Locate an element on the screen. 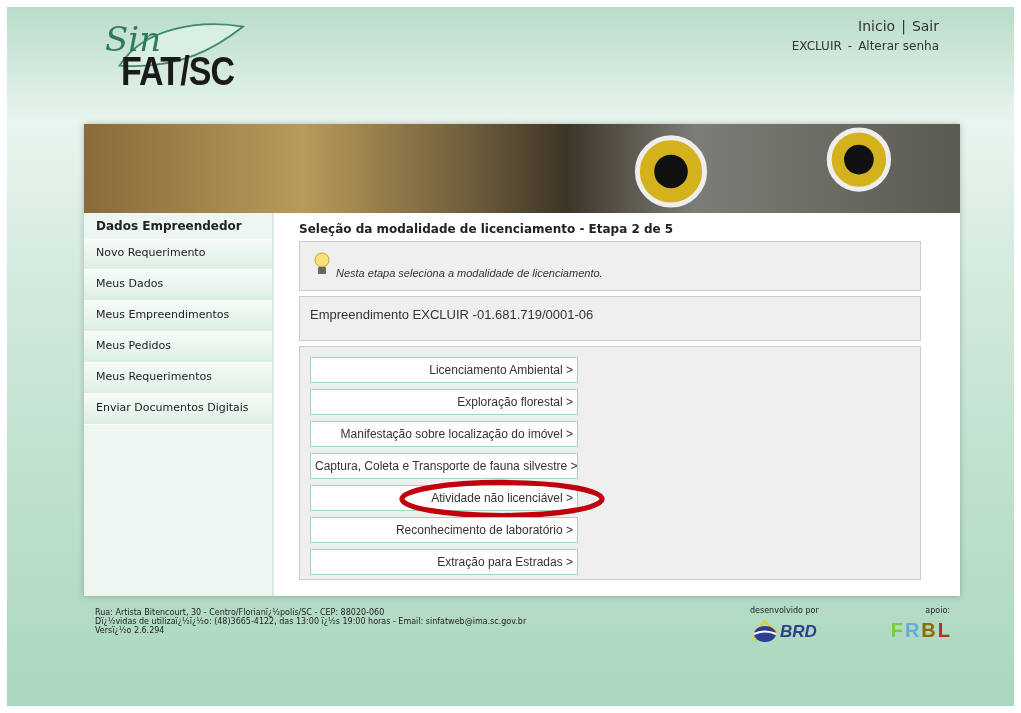  supporter-logo: FRBL is located at coordinates (920, 630).